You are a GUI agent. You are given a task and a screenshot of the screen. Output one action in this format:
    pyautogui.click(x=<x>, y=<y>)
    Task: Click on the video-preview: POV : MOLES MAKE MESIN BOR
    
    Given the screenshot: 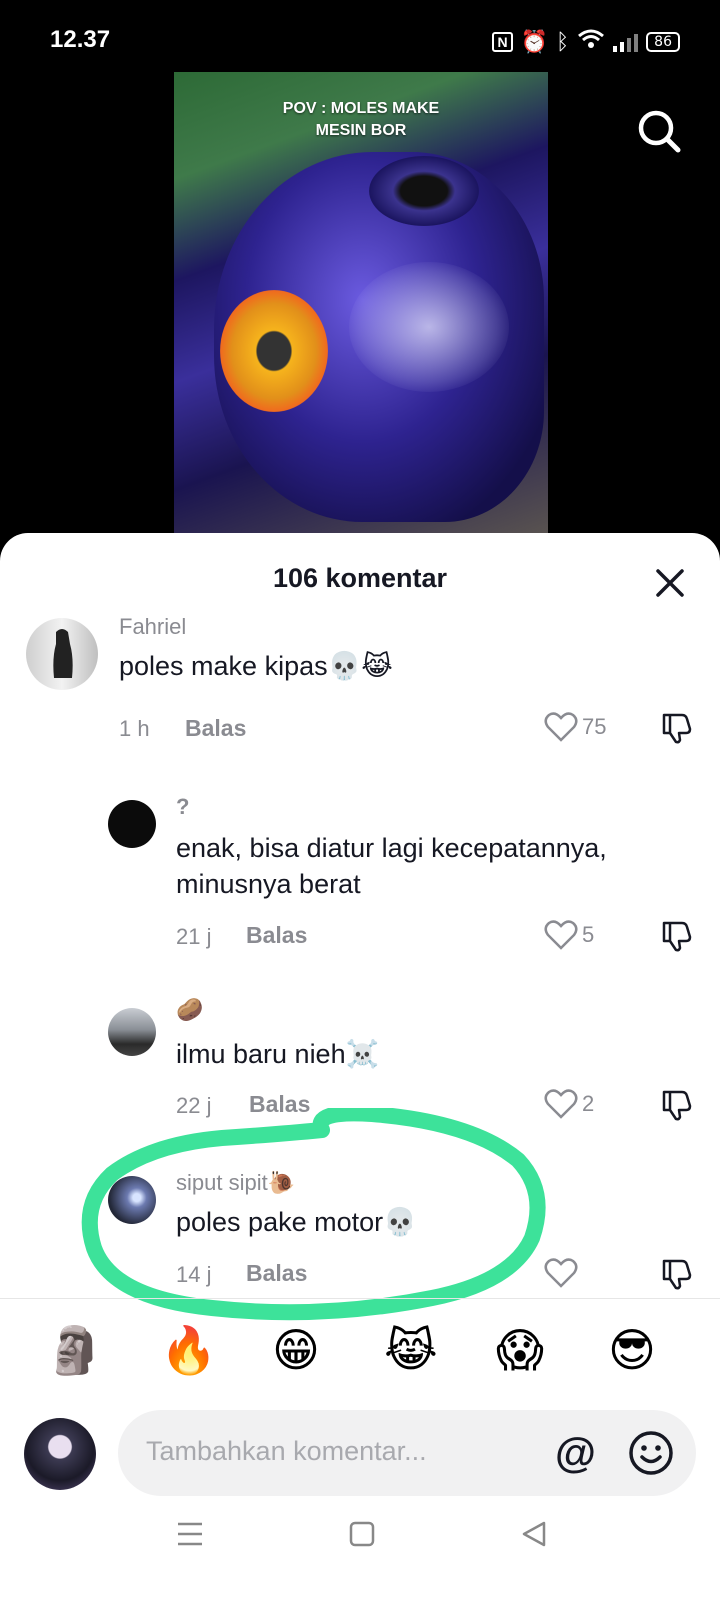 What is the action you would take?
    pyautogui.click(x=361, y=303)
    